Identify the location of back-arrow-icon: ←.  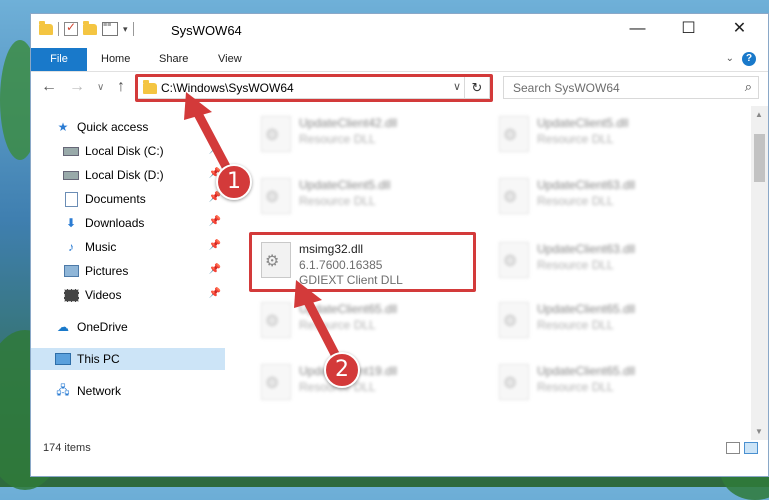
(49, 87).